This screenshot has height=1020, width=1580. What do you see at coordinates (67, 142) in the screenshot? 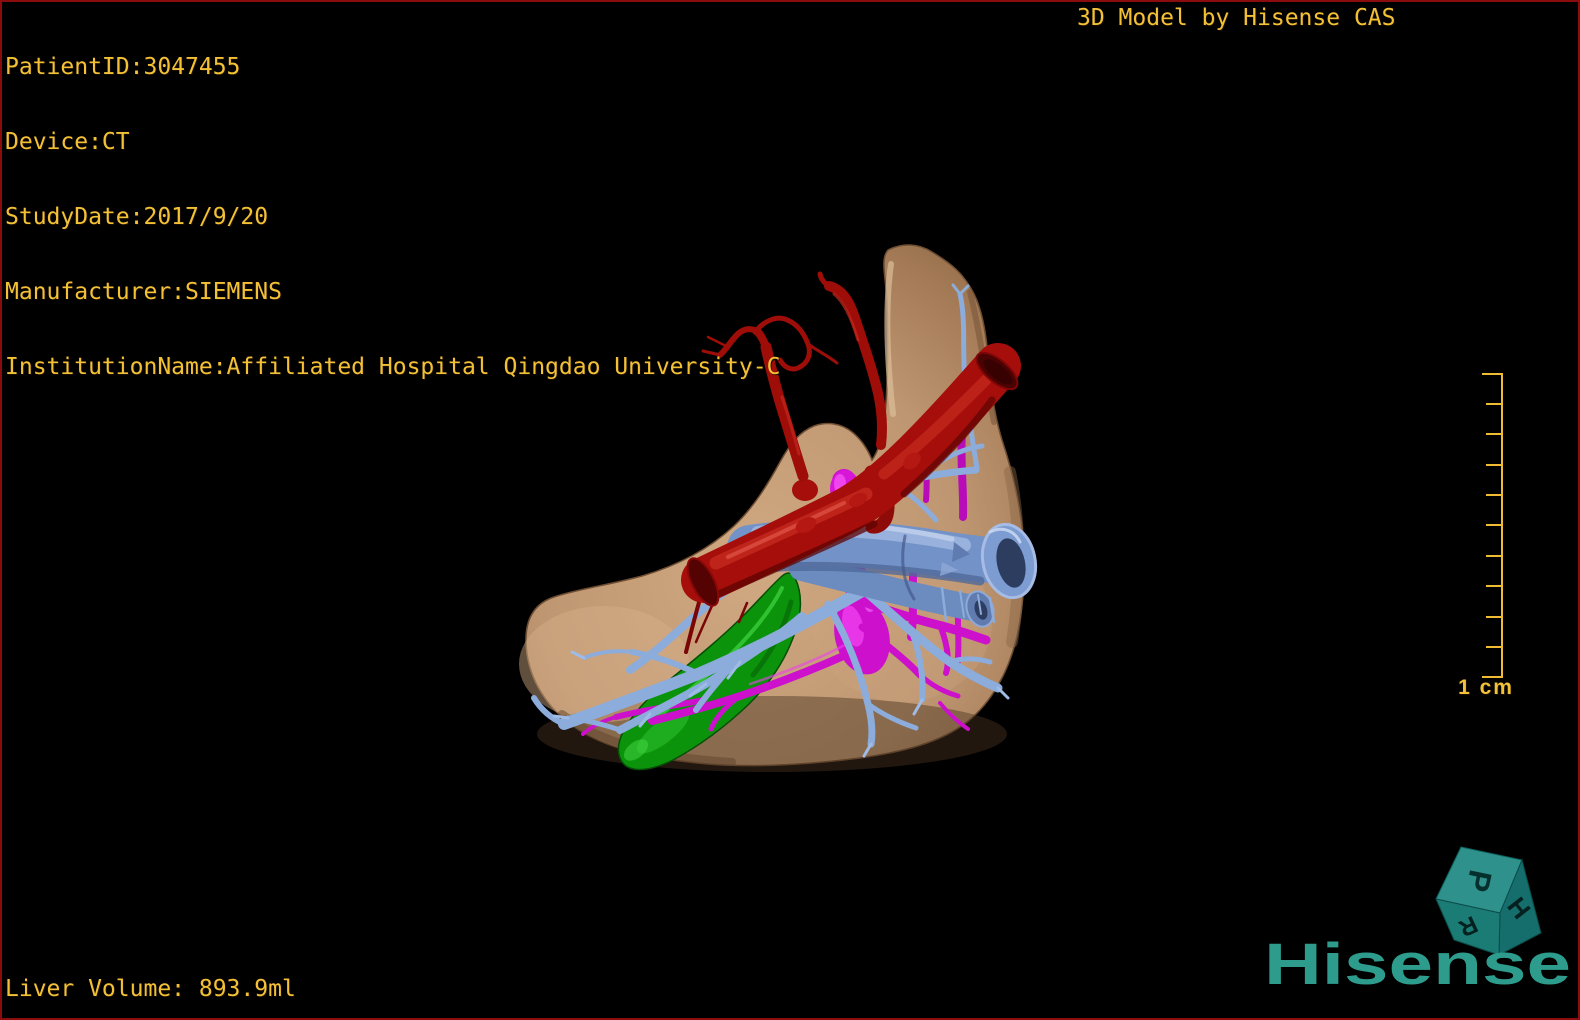
I see `device: Device:CT` at bounding box center [67, 142].